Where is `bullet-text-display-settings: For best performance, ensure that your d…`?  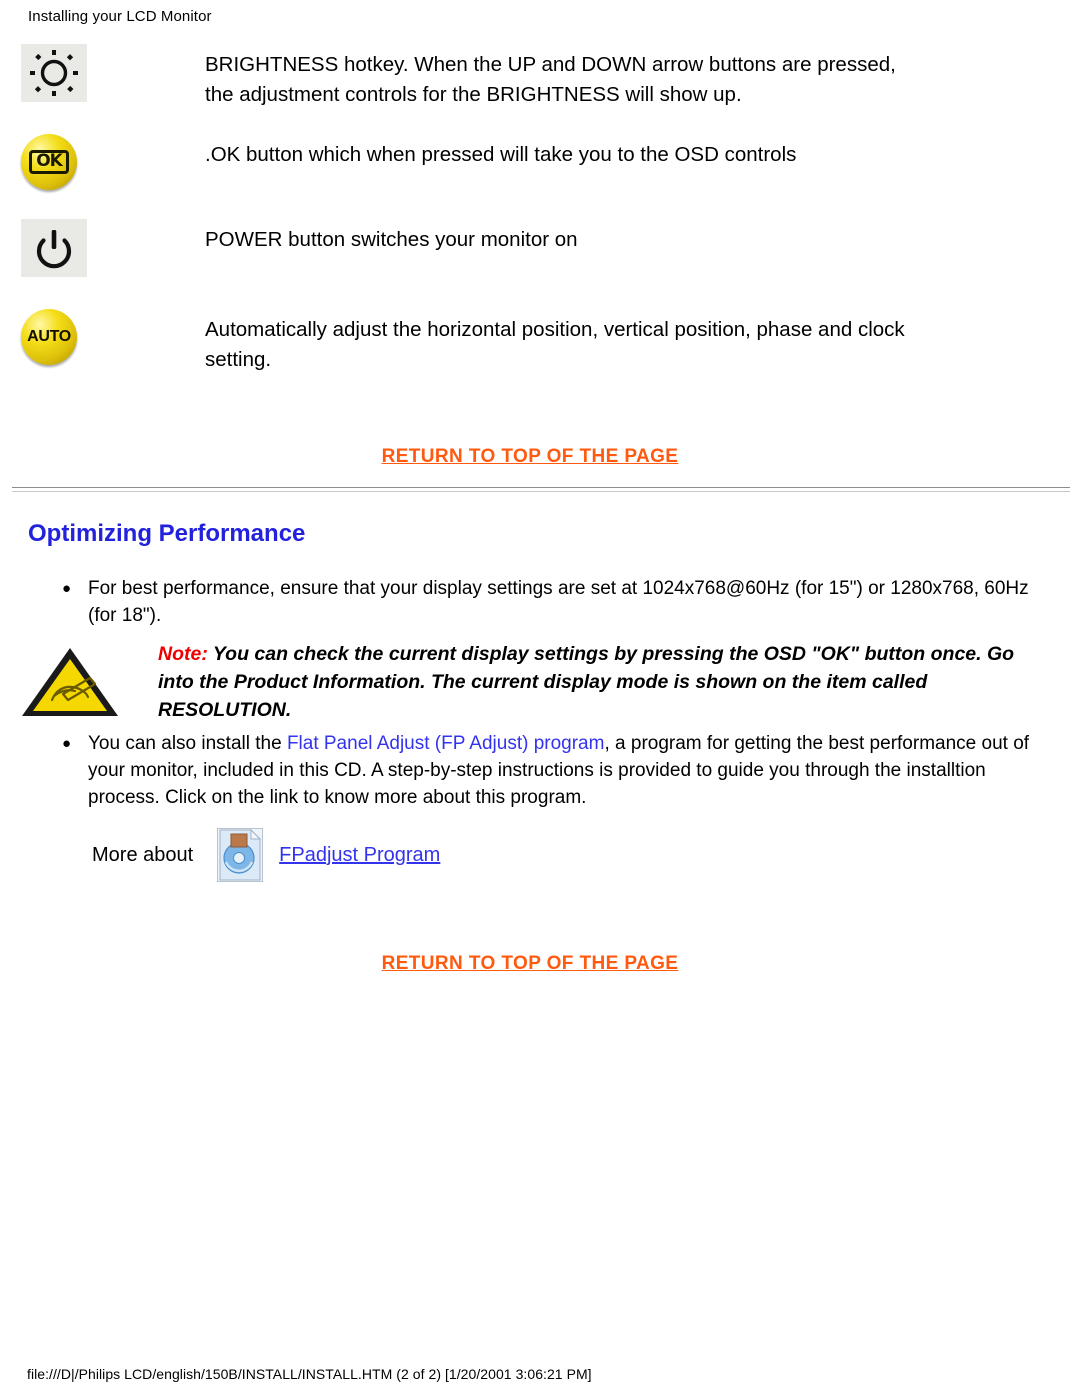 bullet-text-display-settings: For best performance, ensure that your d… is located at coordinates (558, 602).